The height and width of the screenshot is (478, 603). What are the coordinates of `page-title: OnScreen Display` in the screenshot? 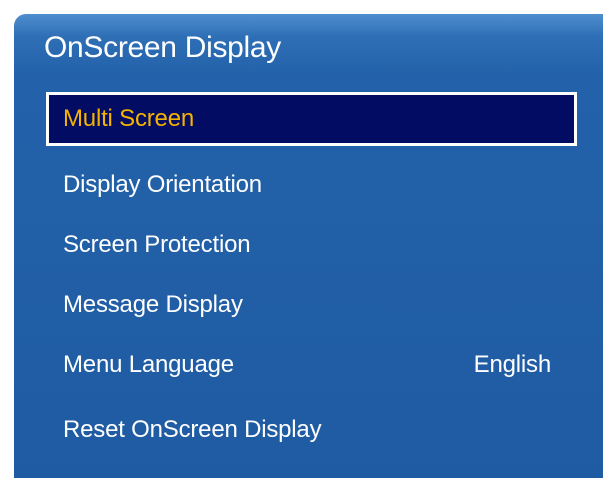 It's located at (162, 47).